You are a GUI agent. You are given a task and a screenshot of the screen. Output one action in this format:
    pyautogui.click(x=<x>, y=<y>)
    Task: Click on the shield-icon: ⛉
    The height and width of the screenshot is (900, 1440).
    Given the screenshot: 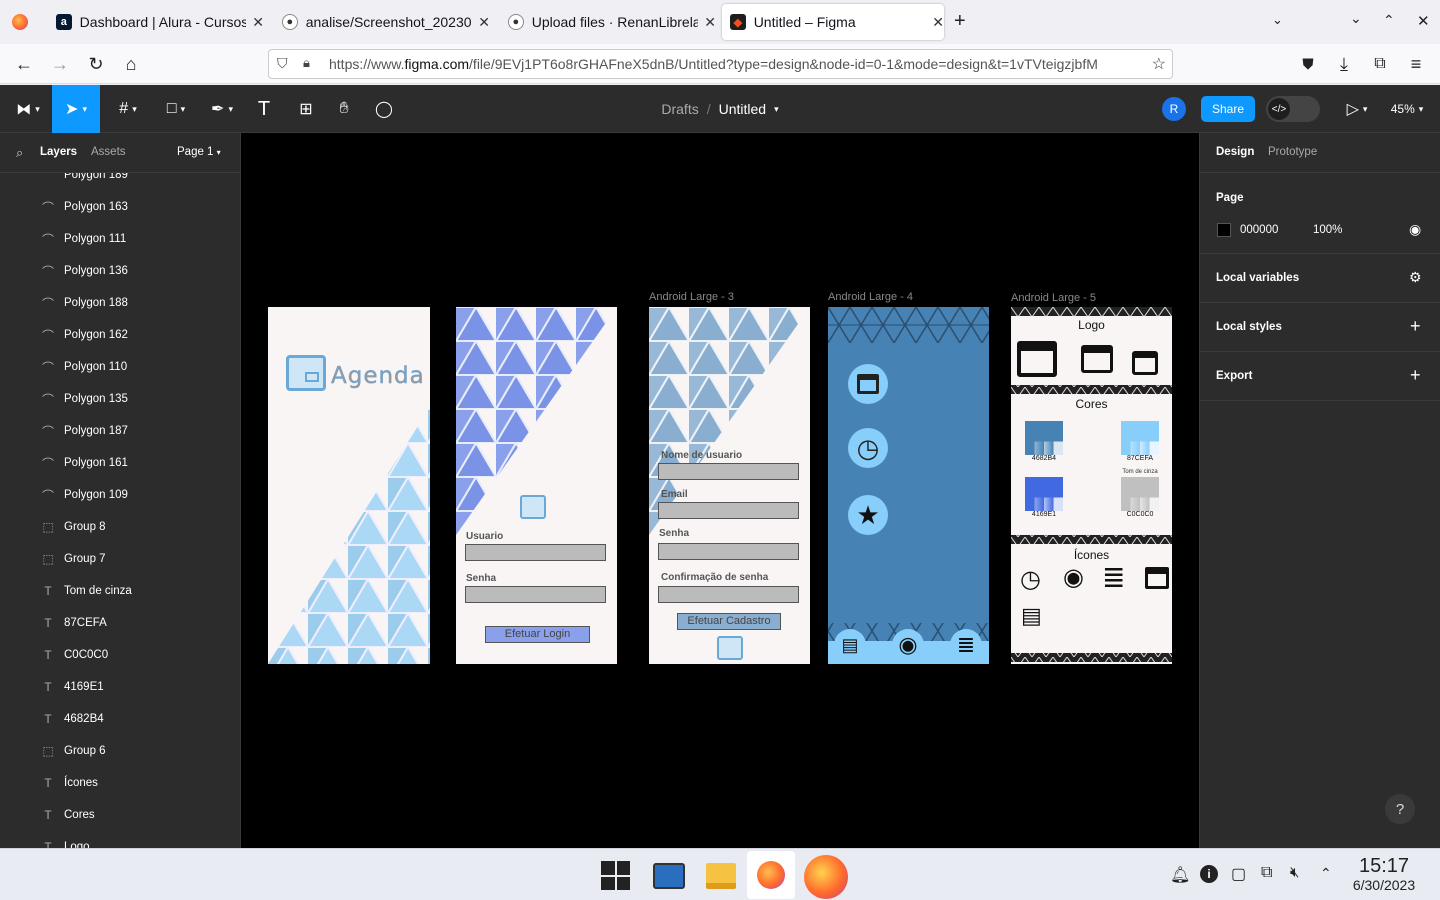 What is the action you would take?
    pyautogui.click(x=282, y=63)
    